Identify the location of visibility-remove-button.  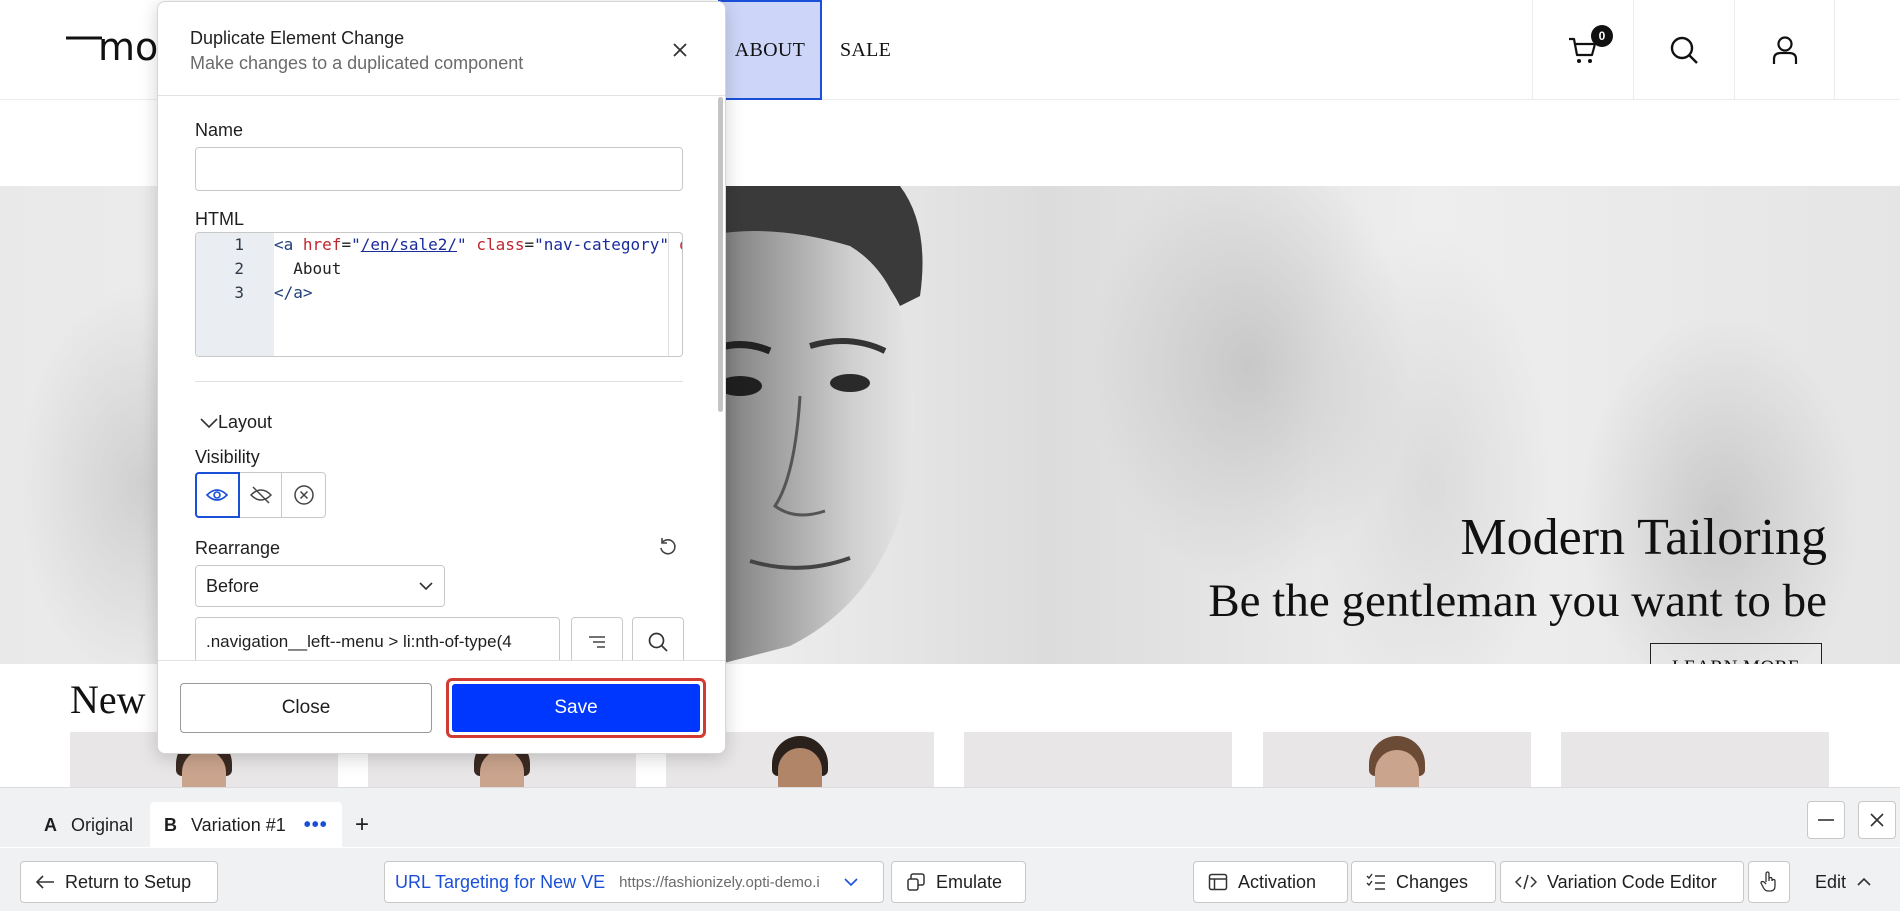
(303, 495).